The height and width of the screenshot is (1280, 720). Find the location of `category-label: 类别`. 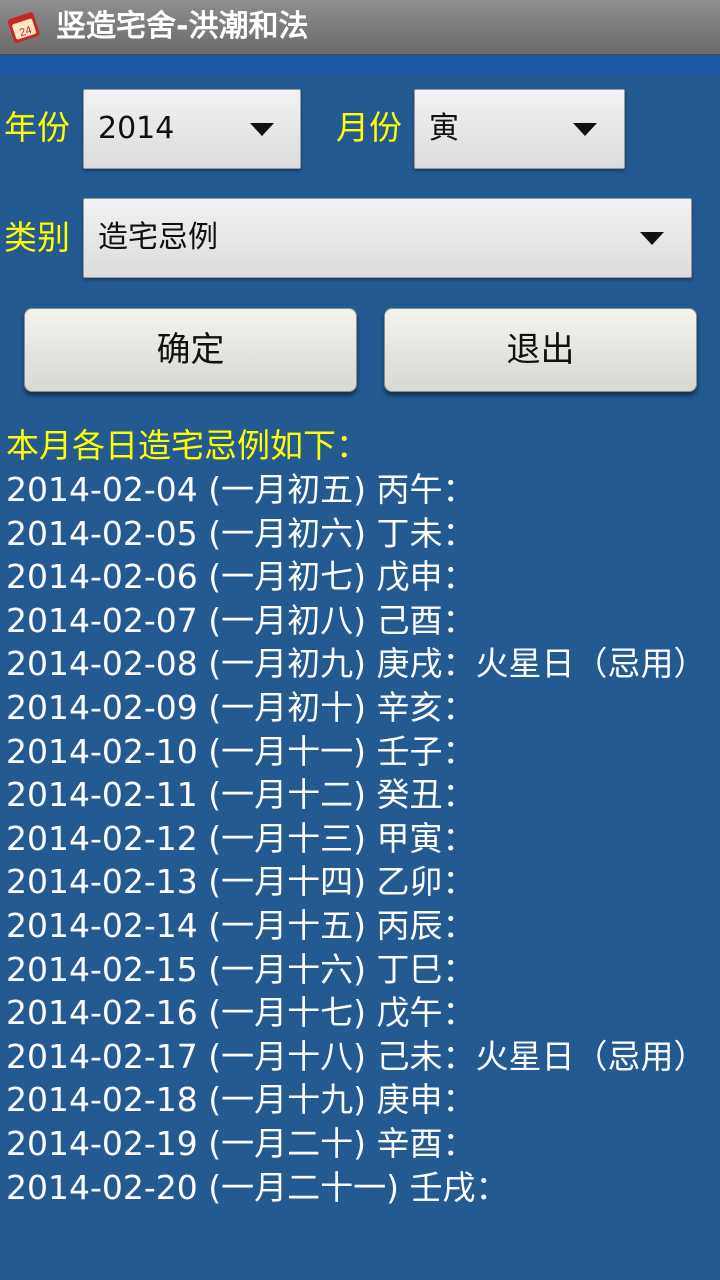

category-label: 类别 is located at coordinates (37, 237).